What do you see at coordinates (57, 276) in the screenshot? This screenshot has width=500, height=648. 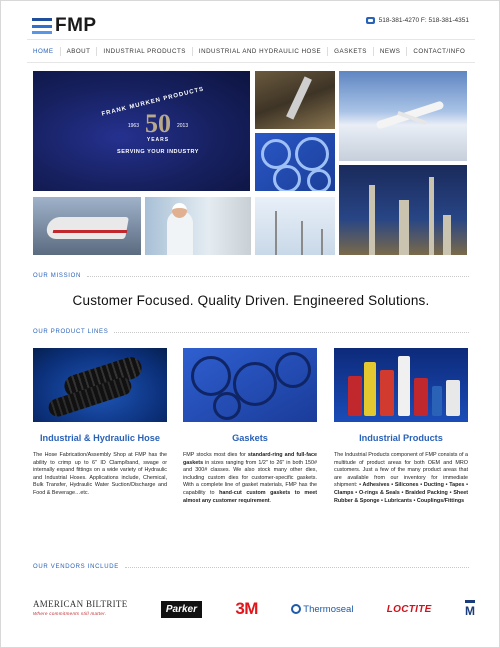 I see `mission-label-text: OUR MISSION` at bounding box center [57, 276].